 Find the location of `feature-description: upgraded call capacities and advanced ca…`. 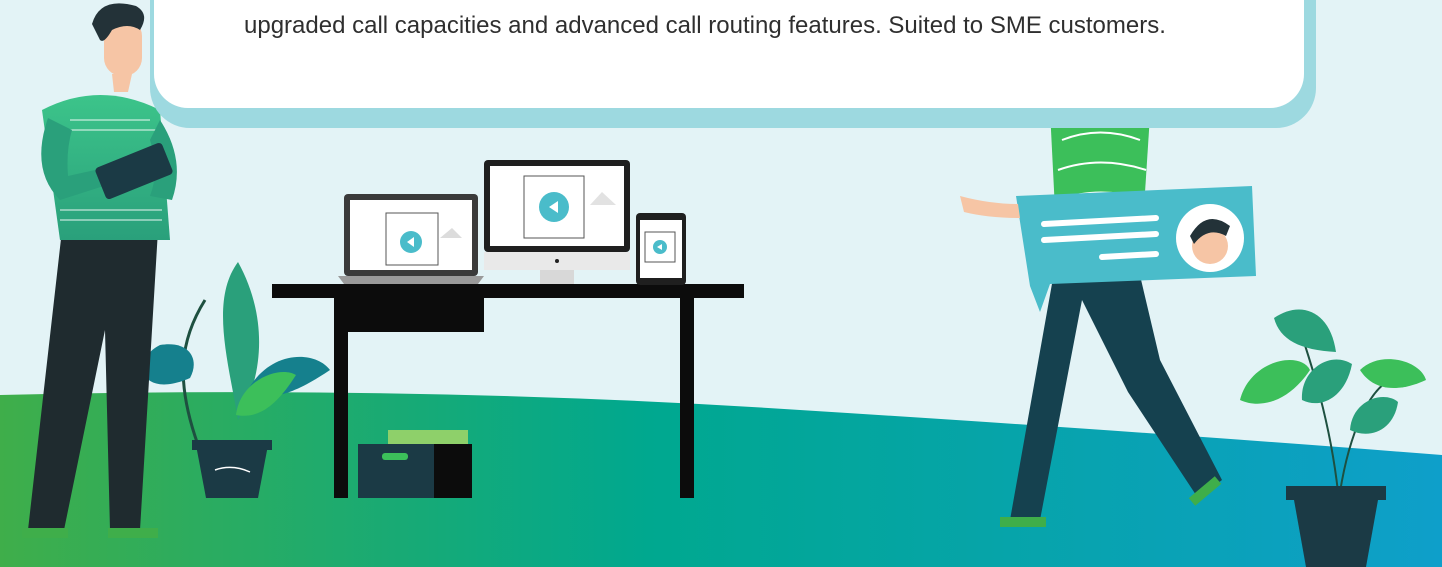

feature-description: upgraded call capacities and advanced ca… is located at coordinates (705, 25).